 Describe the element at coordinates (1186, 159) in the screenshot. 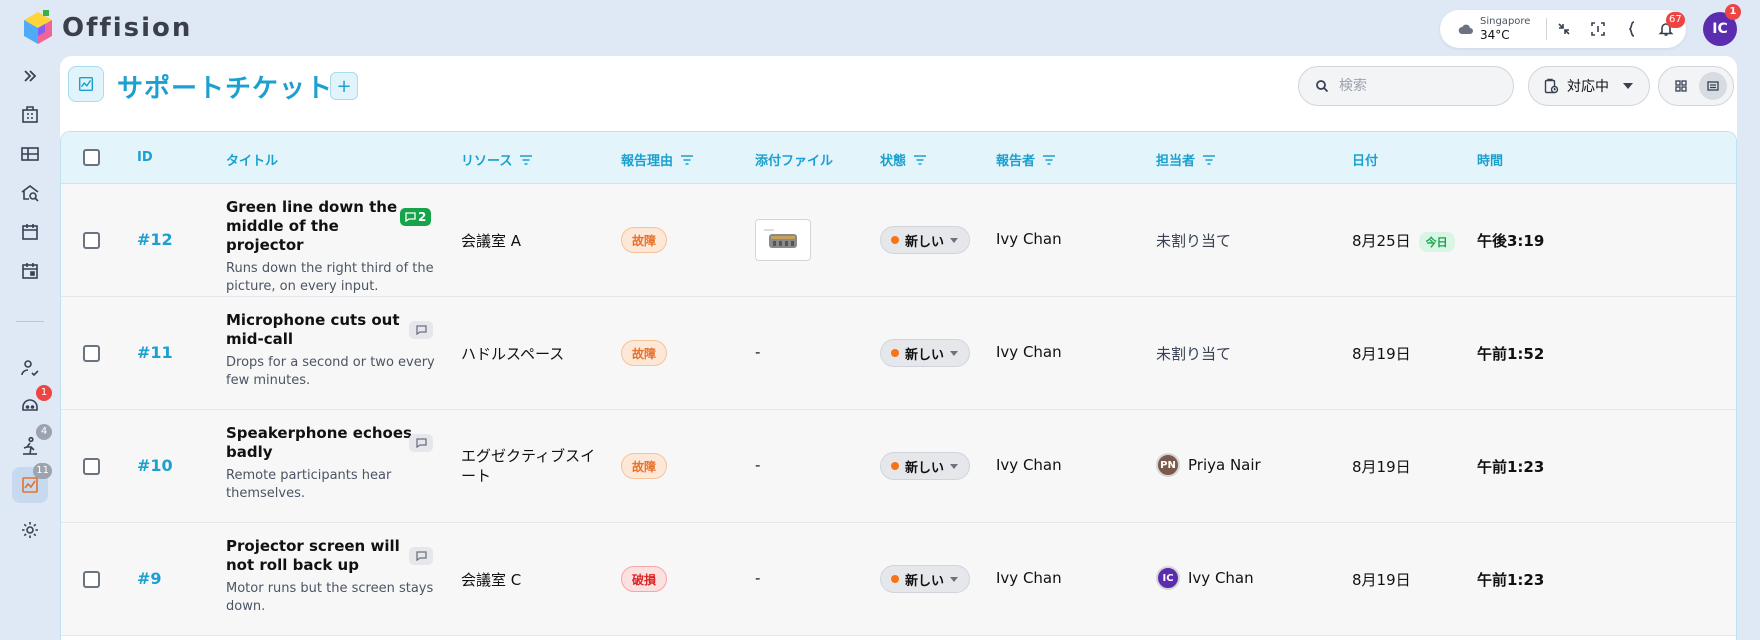

I see `column-header-assignee: 担当者` at that location.